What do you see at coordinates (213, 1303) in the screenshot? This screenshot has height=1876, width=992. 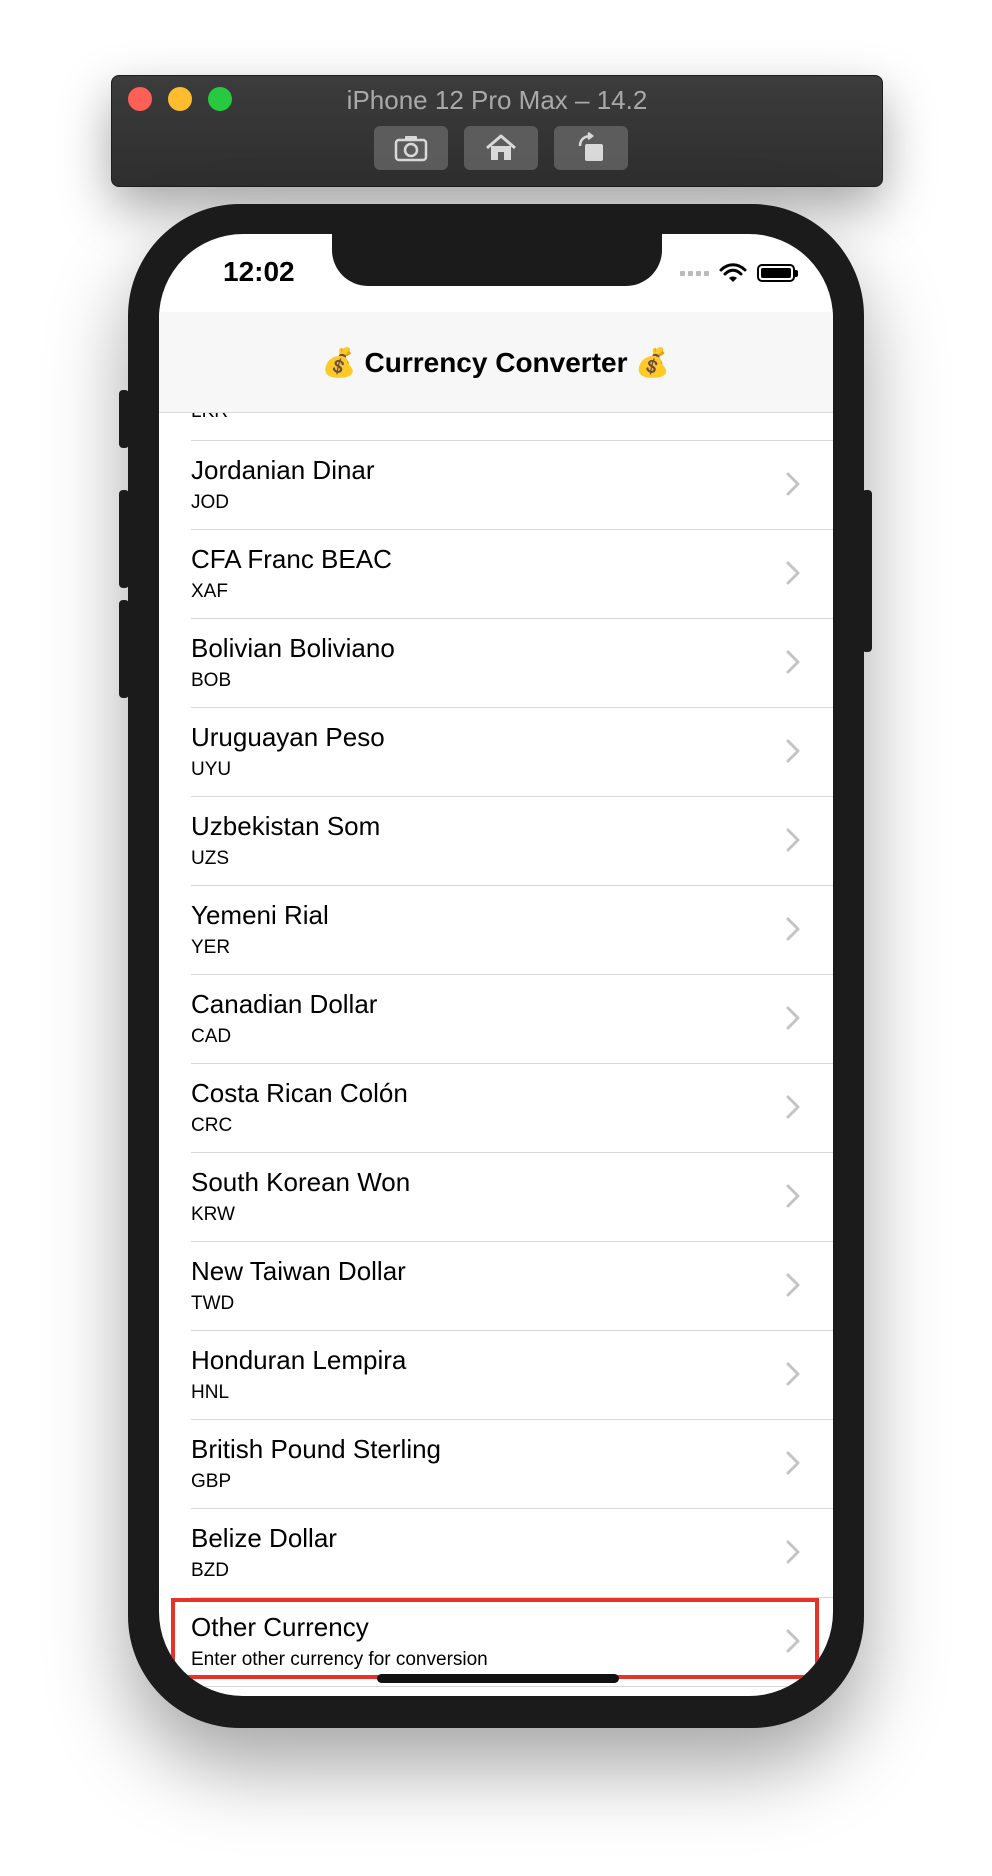 I see `currency-code: TWD` at bounding box center [213, 1303].